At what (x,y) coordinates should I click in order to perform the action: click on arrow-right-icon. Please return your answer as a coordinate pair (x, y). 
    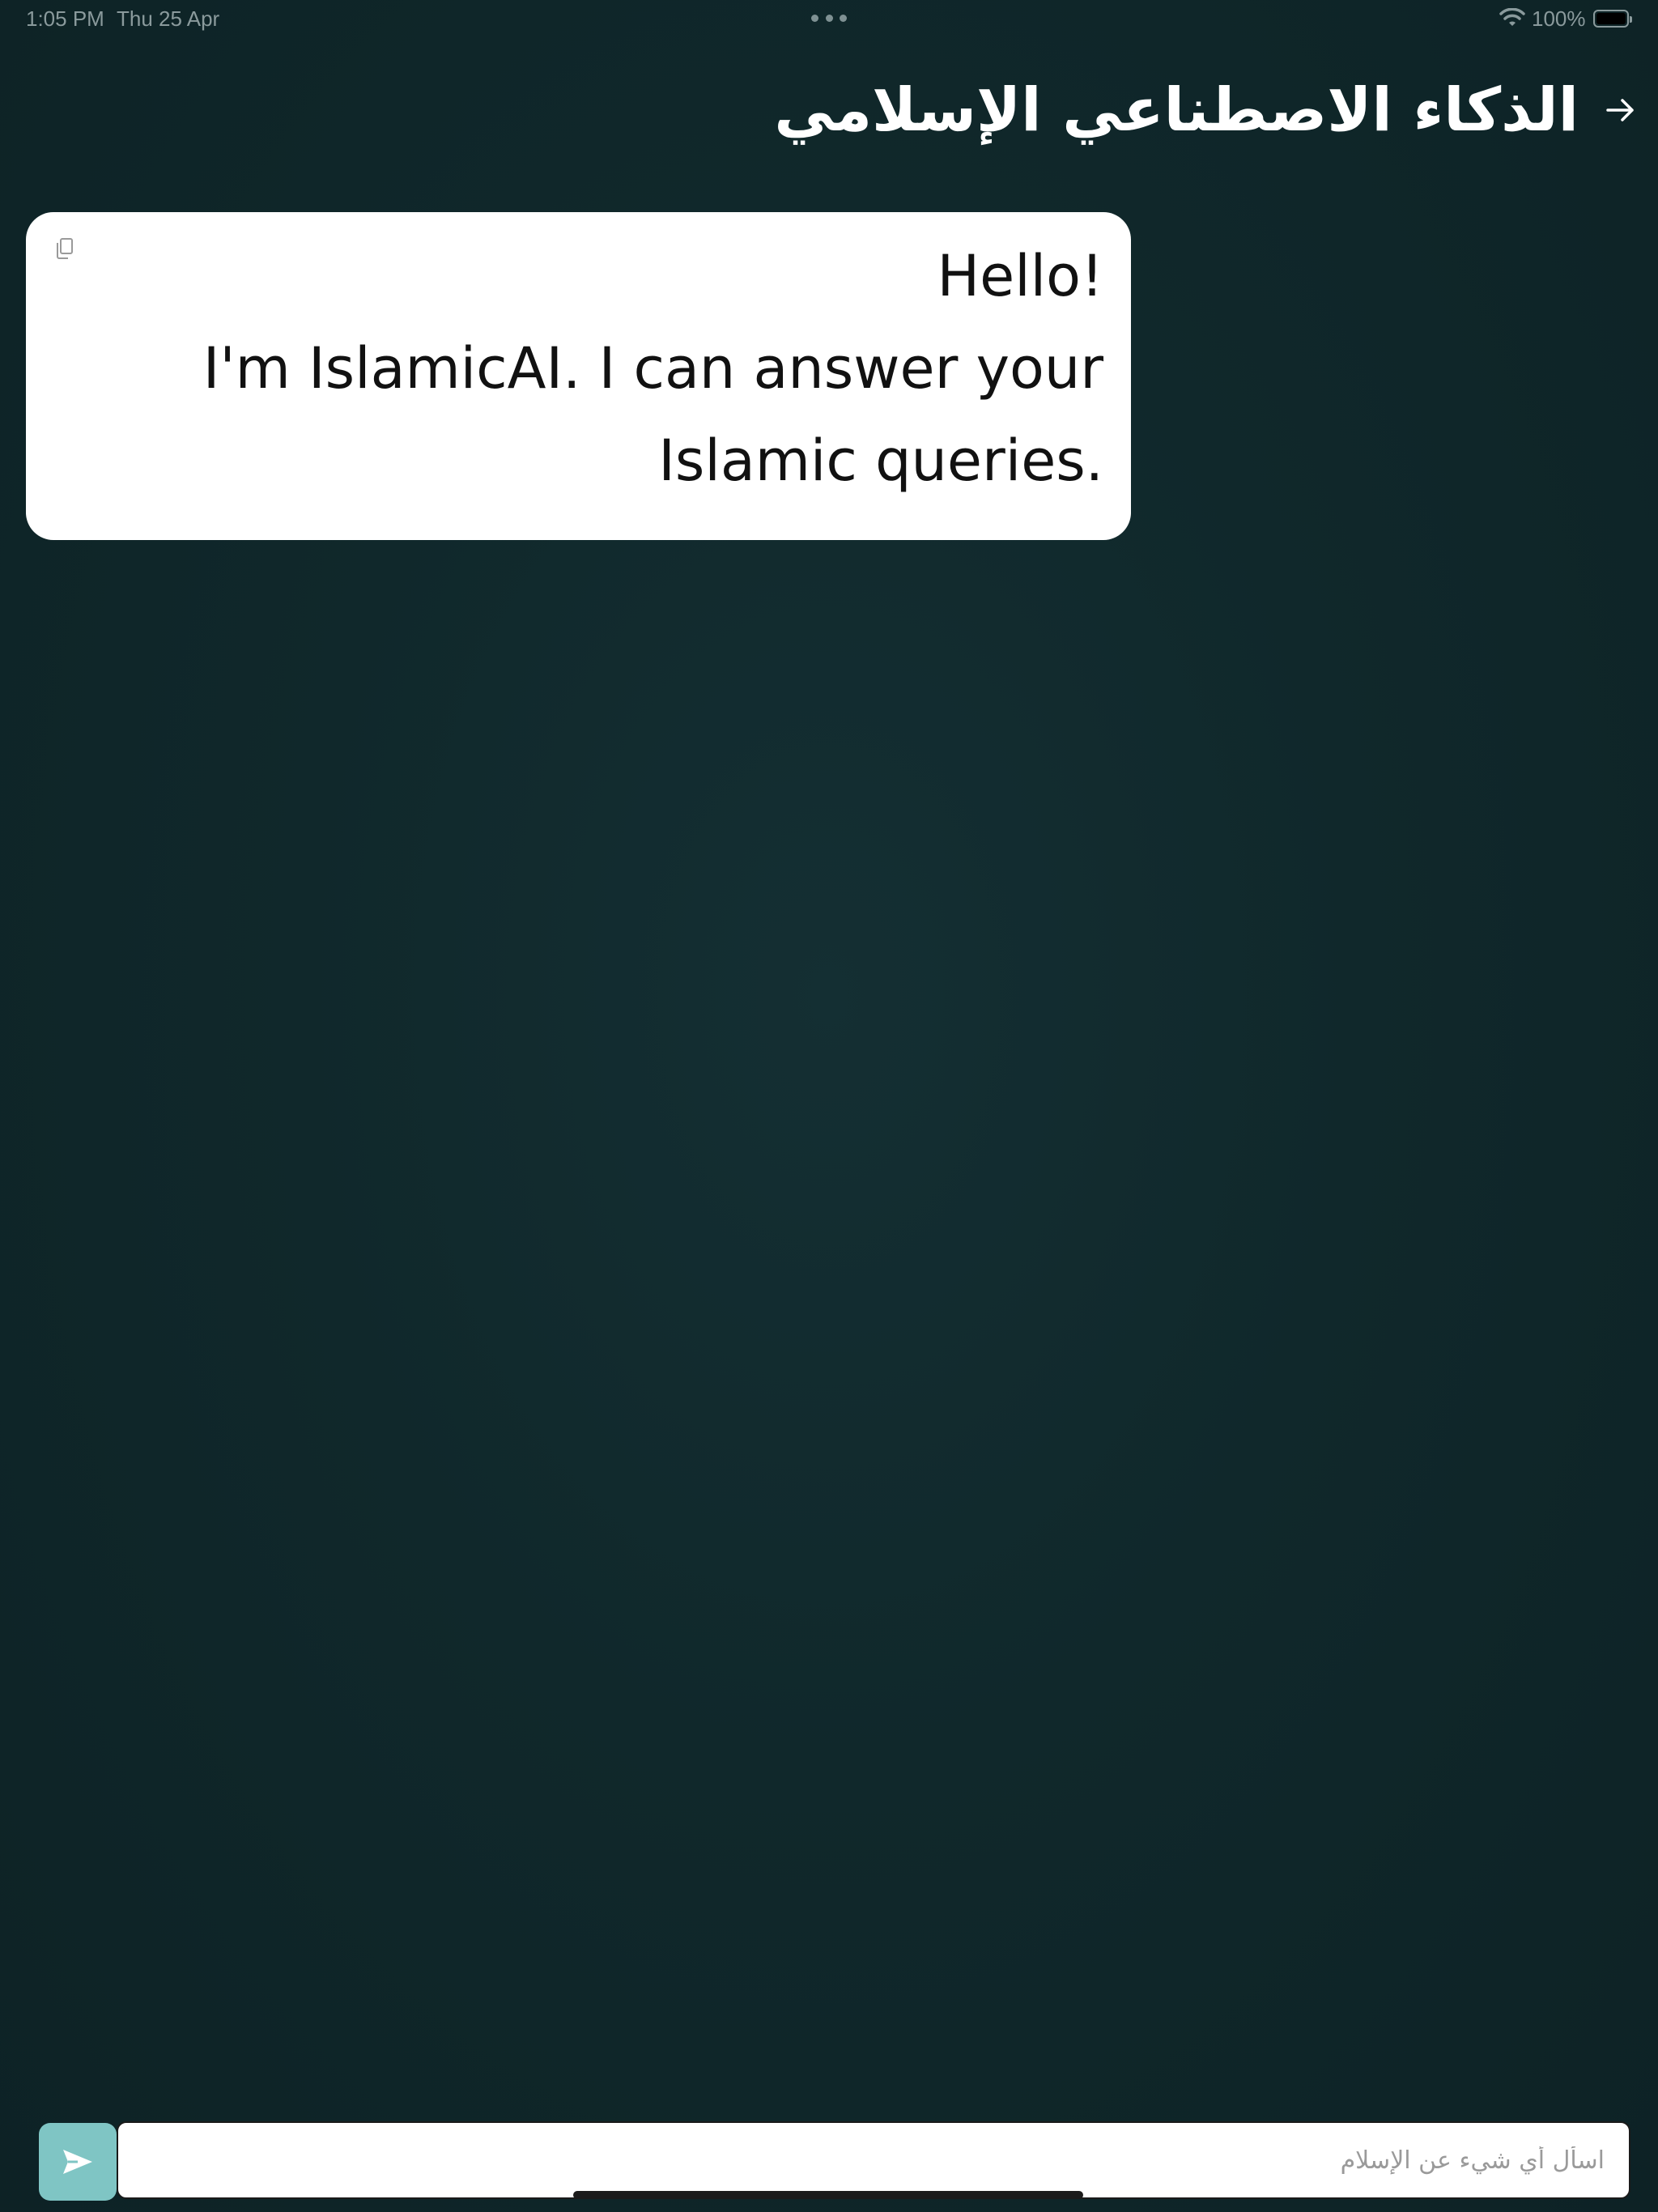
    Looking at the image, I should click on (1620, 110).